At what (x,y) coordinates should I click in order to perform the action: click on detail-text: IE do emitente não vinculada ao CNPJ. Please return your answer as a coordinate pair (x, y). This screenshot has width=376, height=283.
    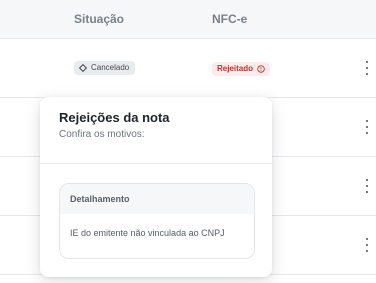
    Looking at the image, I should click on (147, 233).